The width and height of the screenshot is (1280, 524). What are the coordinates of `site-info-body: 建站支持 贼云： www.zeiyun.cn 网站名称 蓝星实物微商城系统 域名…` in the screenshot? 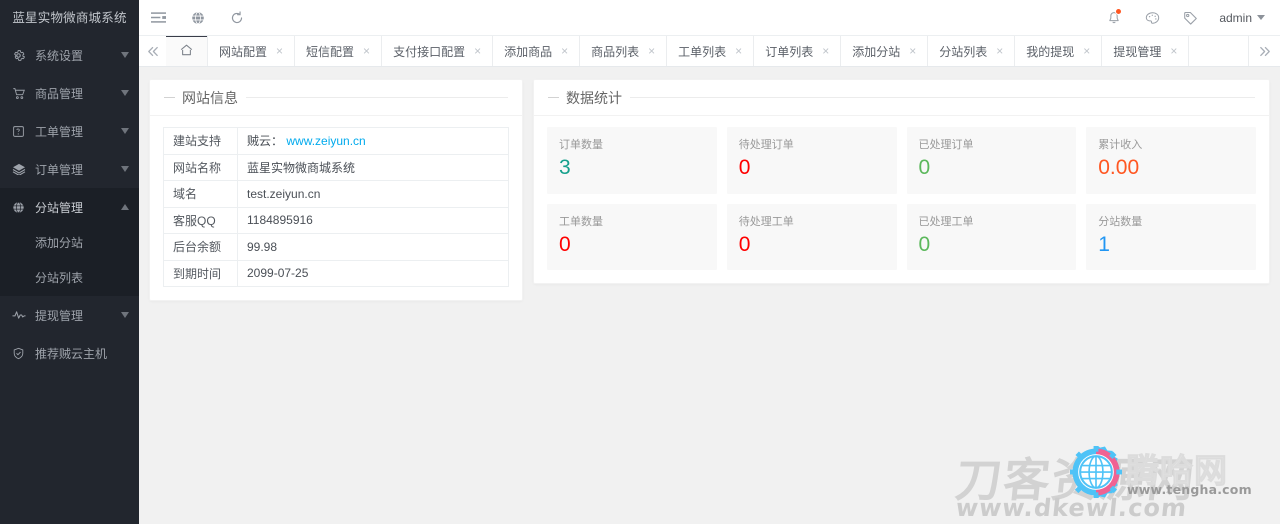 It's located at (336, 208).